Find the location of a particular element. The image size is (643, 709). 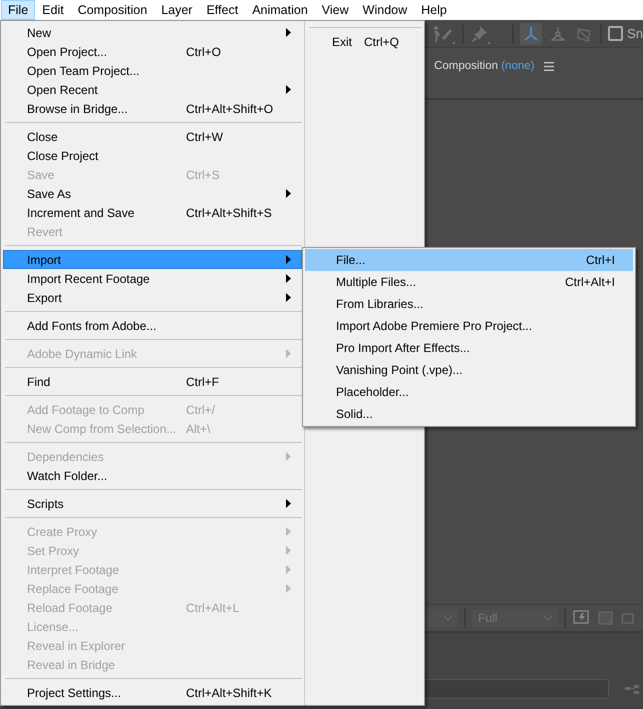

menu-item: Project Settings... Ctrl+Alt+Shift+K is located at coordinates (152, 692).